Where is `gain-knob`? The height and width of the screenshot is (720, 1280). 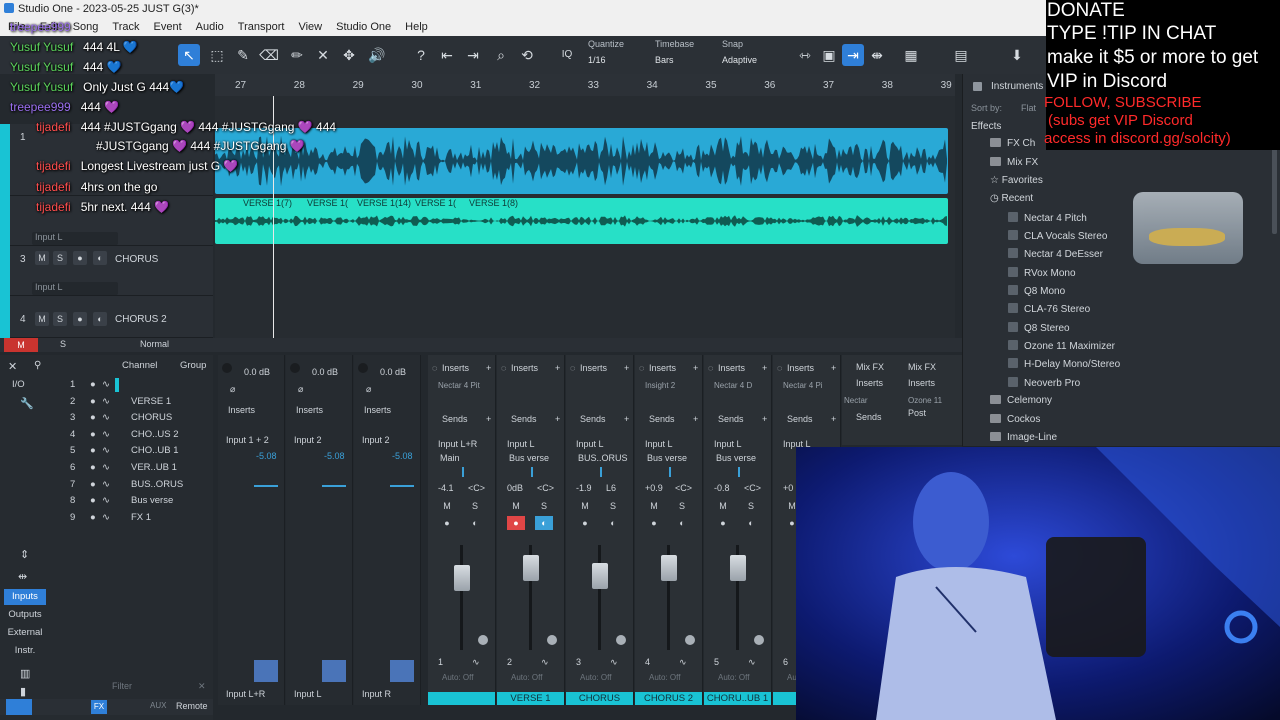
gain-knob is located at coordinates (363, 368).